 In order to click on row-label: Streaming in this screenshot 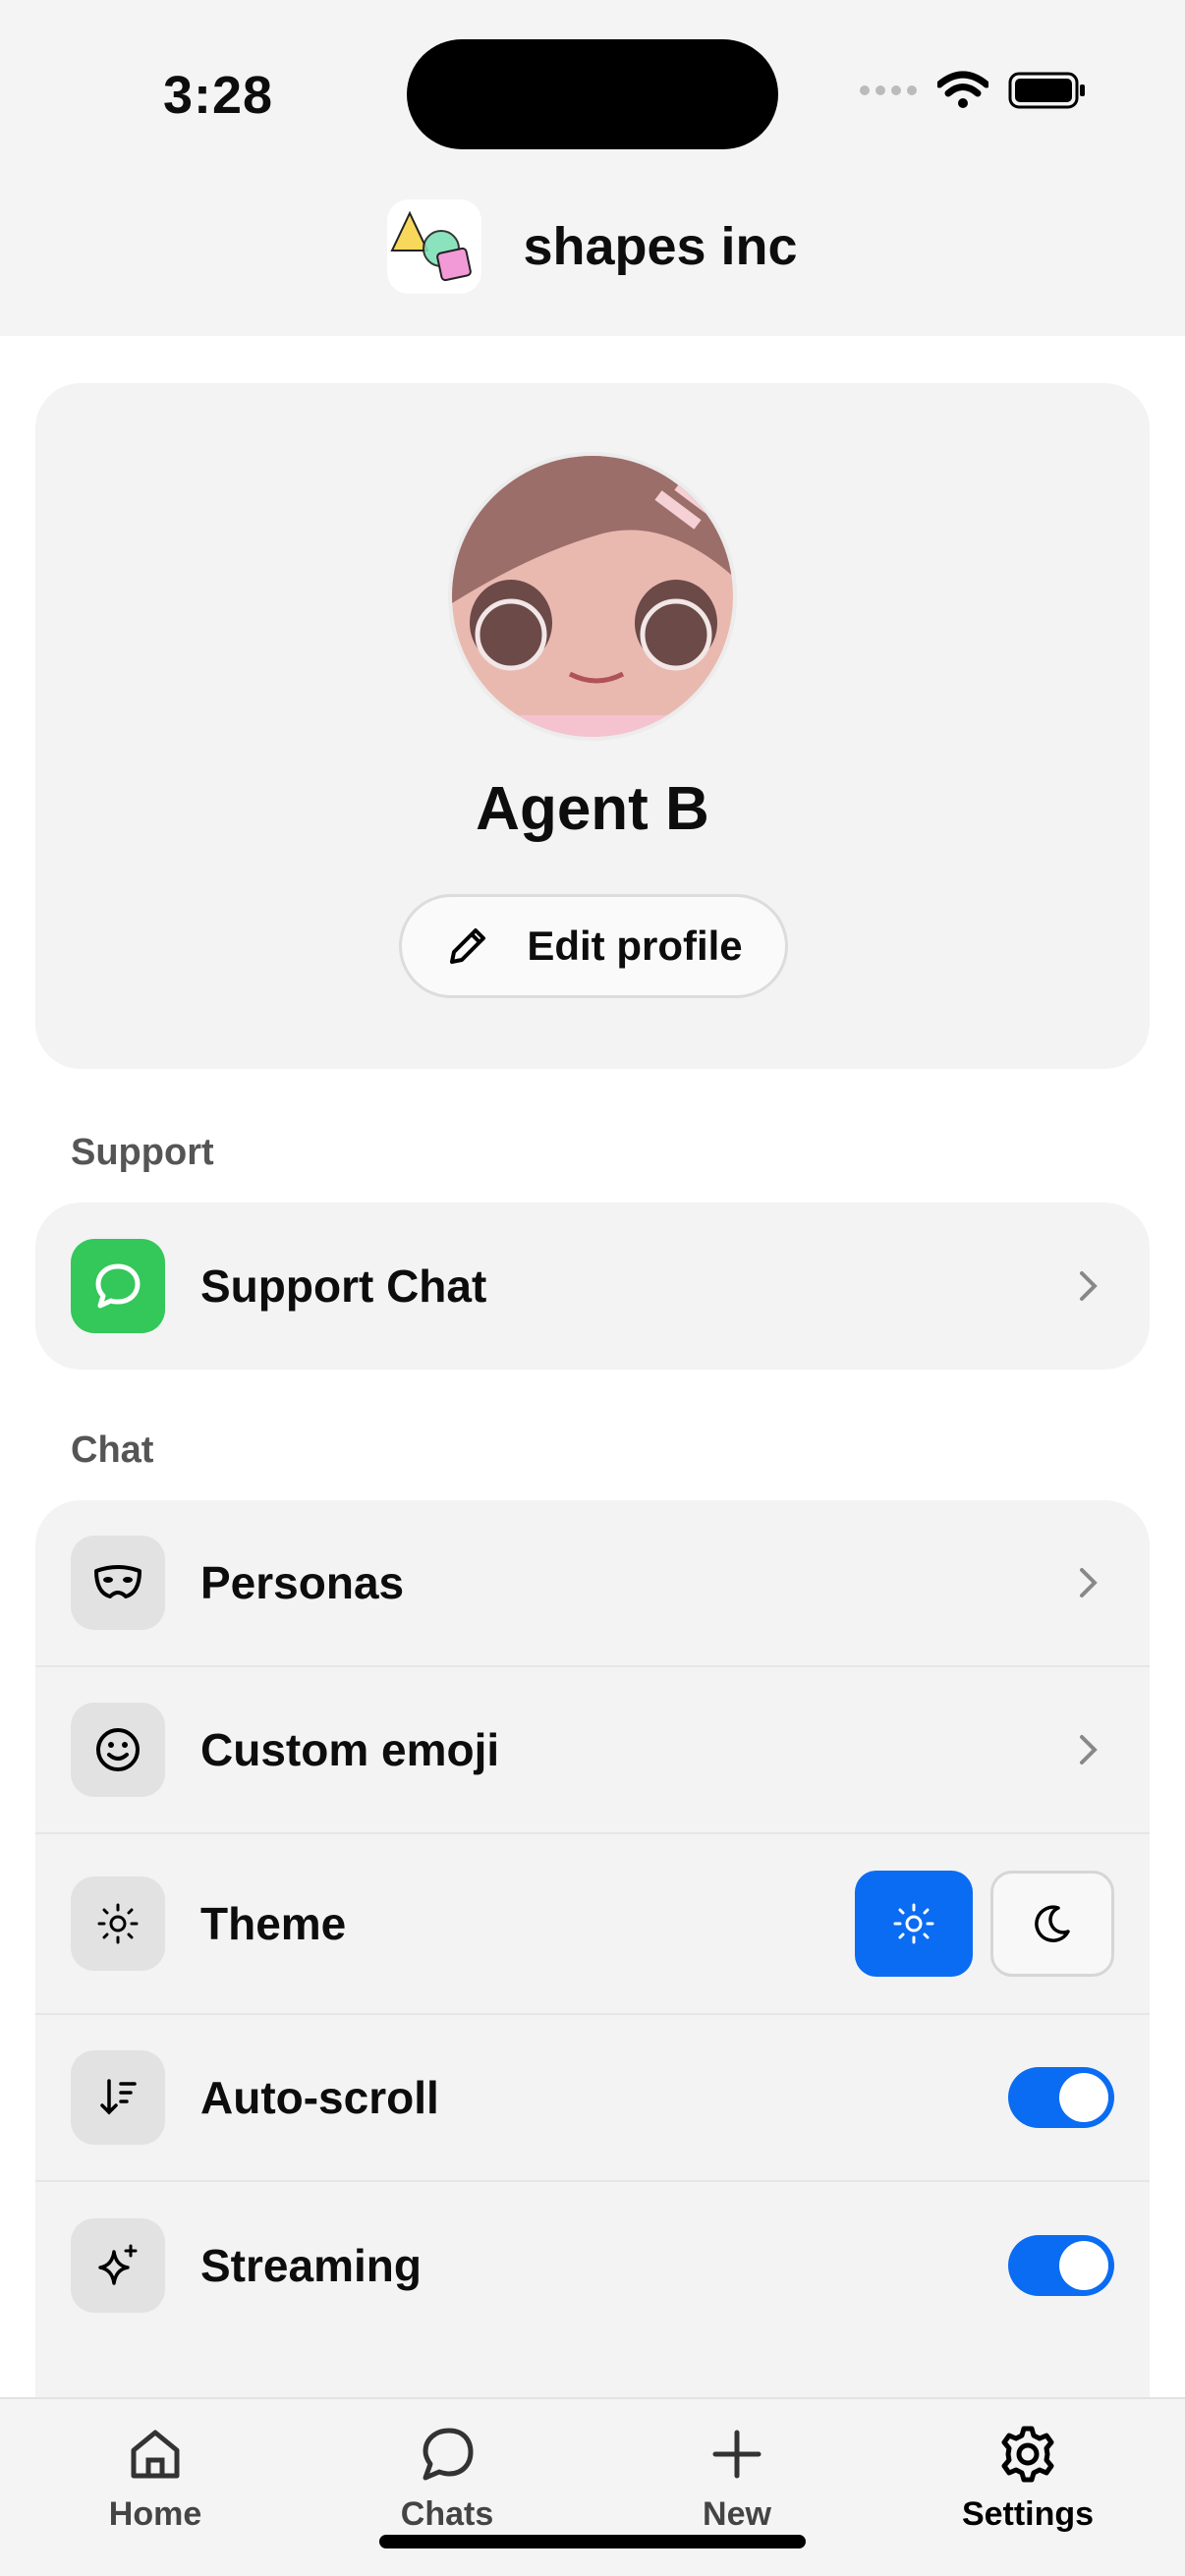, I will do `click(311, 2265)`.